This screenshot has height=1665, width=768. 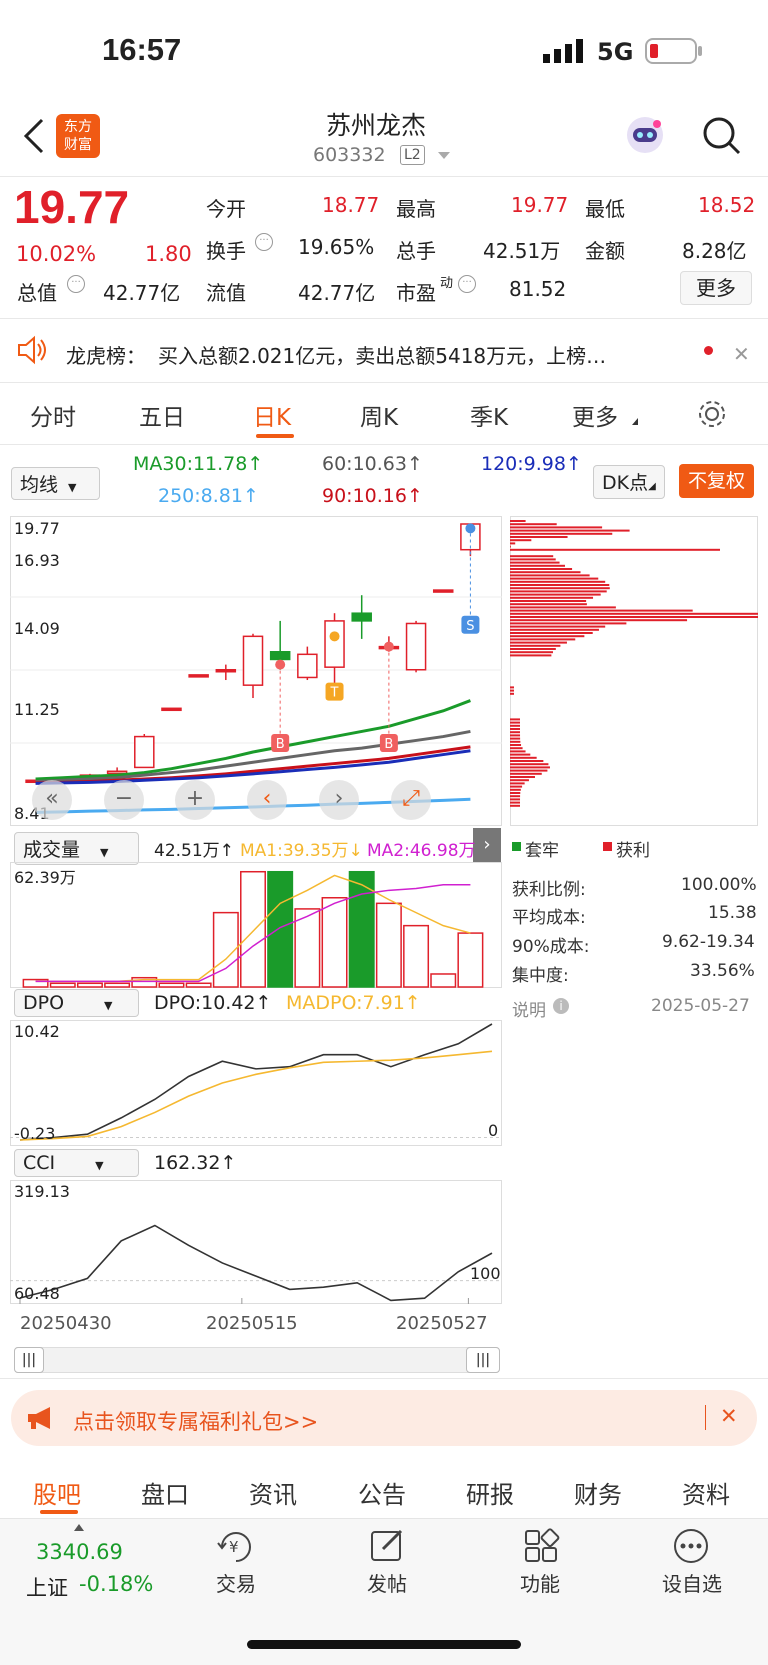 I want to click on tab-daily: 日K, so click(x=272, y=415).